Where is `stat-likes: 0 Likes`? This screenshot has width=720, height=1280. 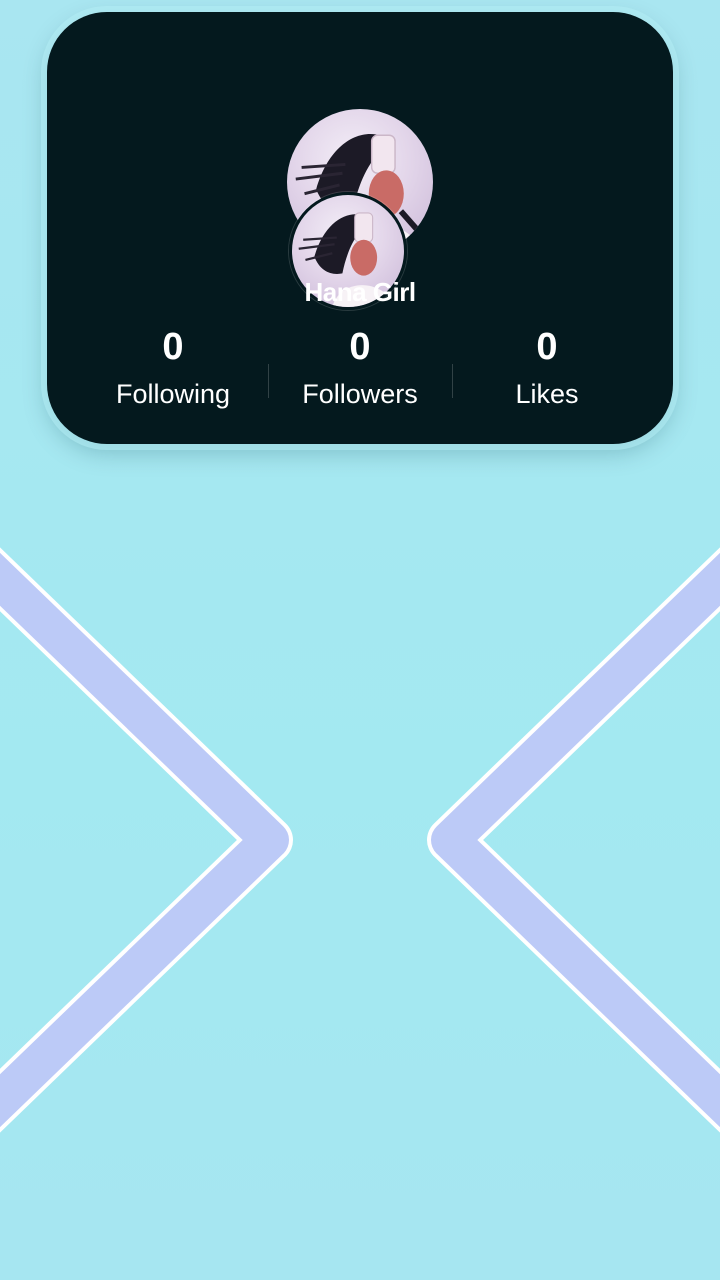 stat-likes: 0 Likes is located at coordinates (547, 369).